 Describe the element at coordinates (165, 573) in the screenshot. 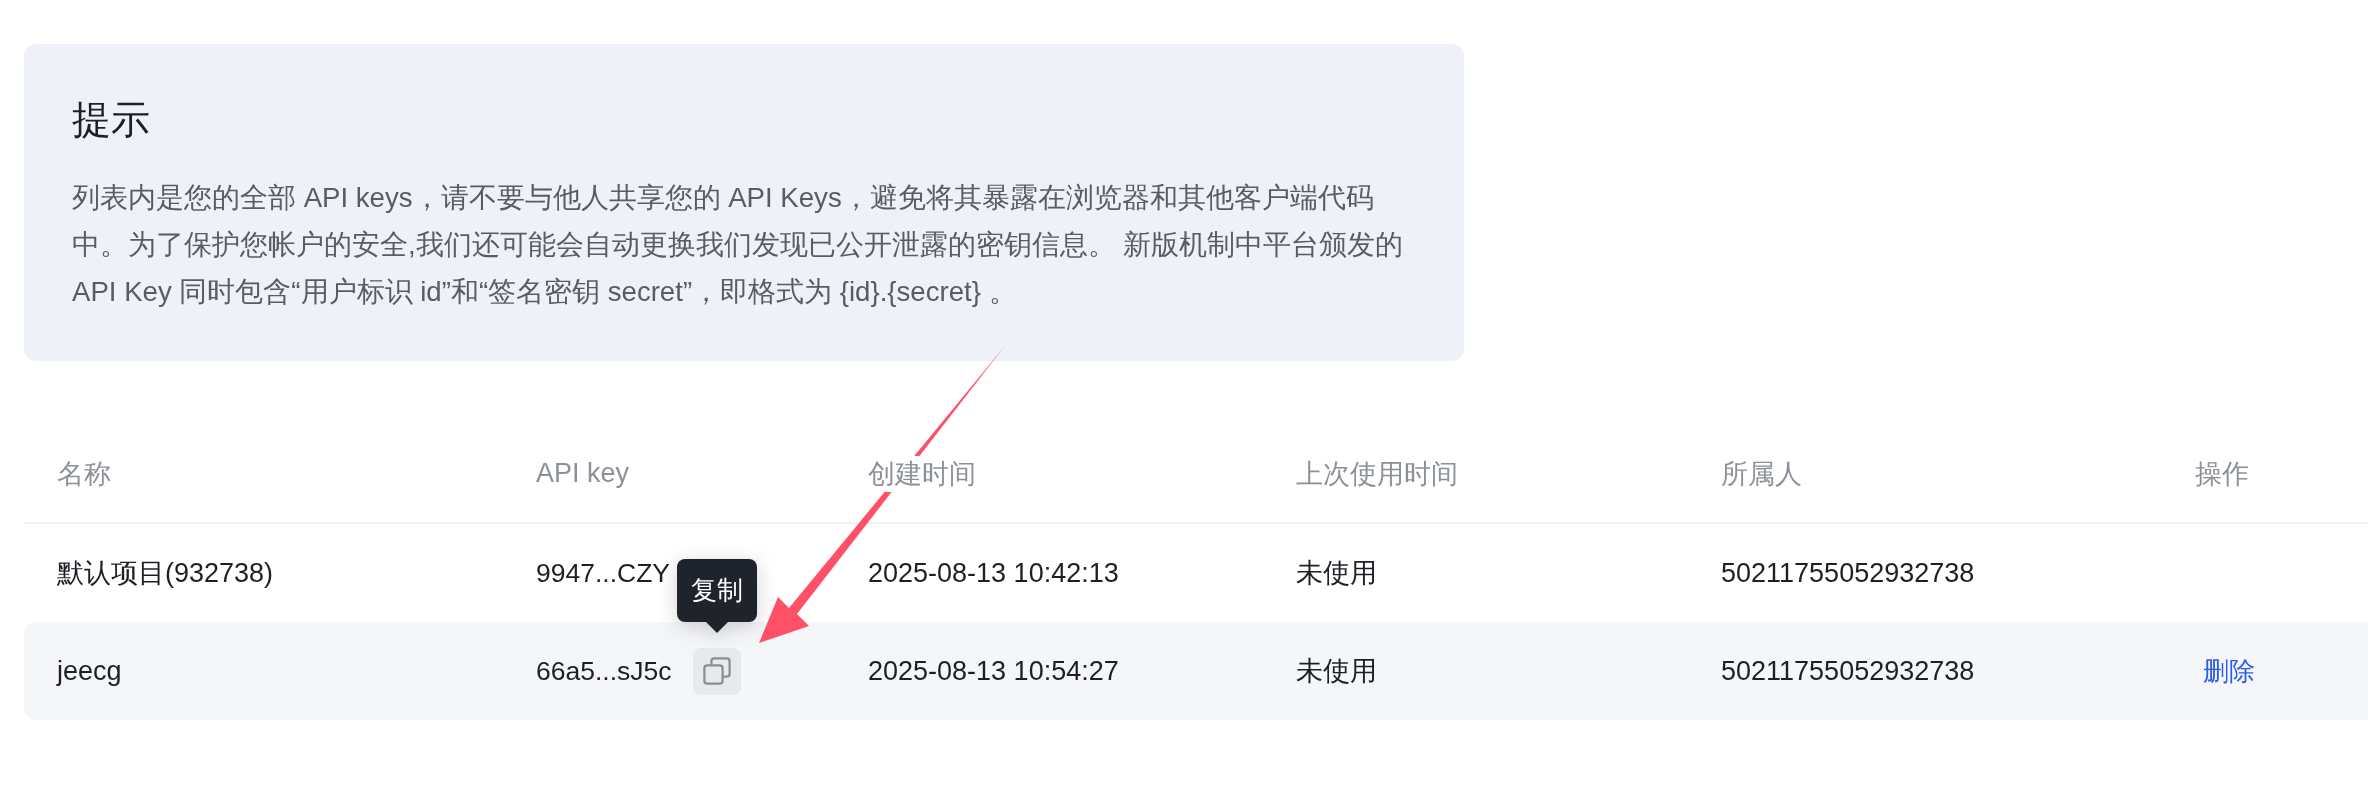

I see `table-cell-text: 默认项目(932738)` at that location.